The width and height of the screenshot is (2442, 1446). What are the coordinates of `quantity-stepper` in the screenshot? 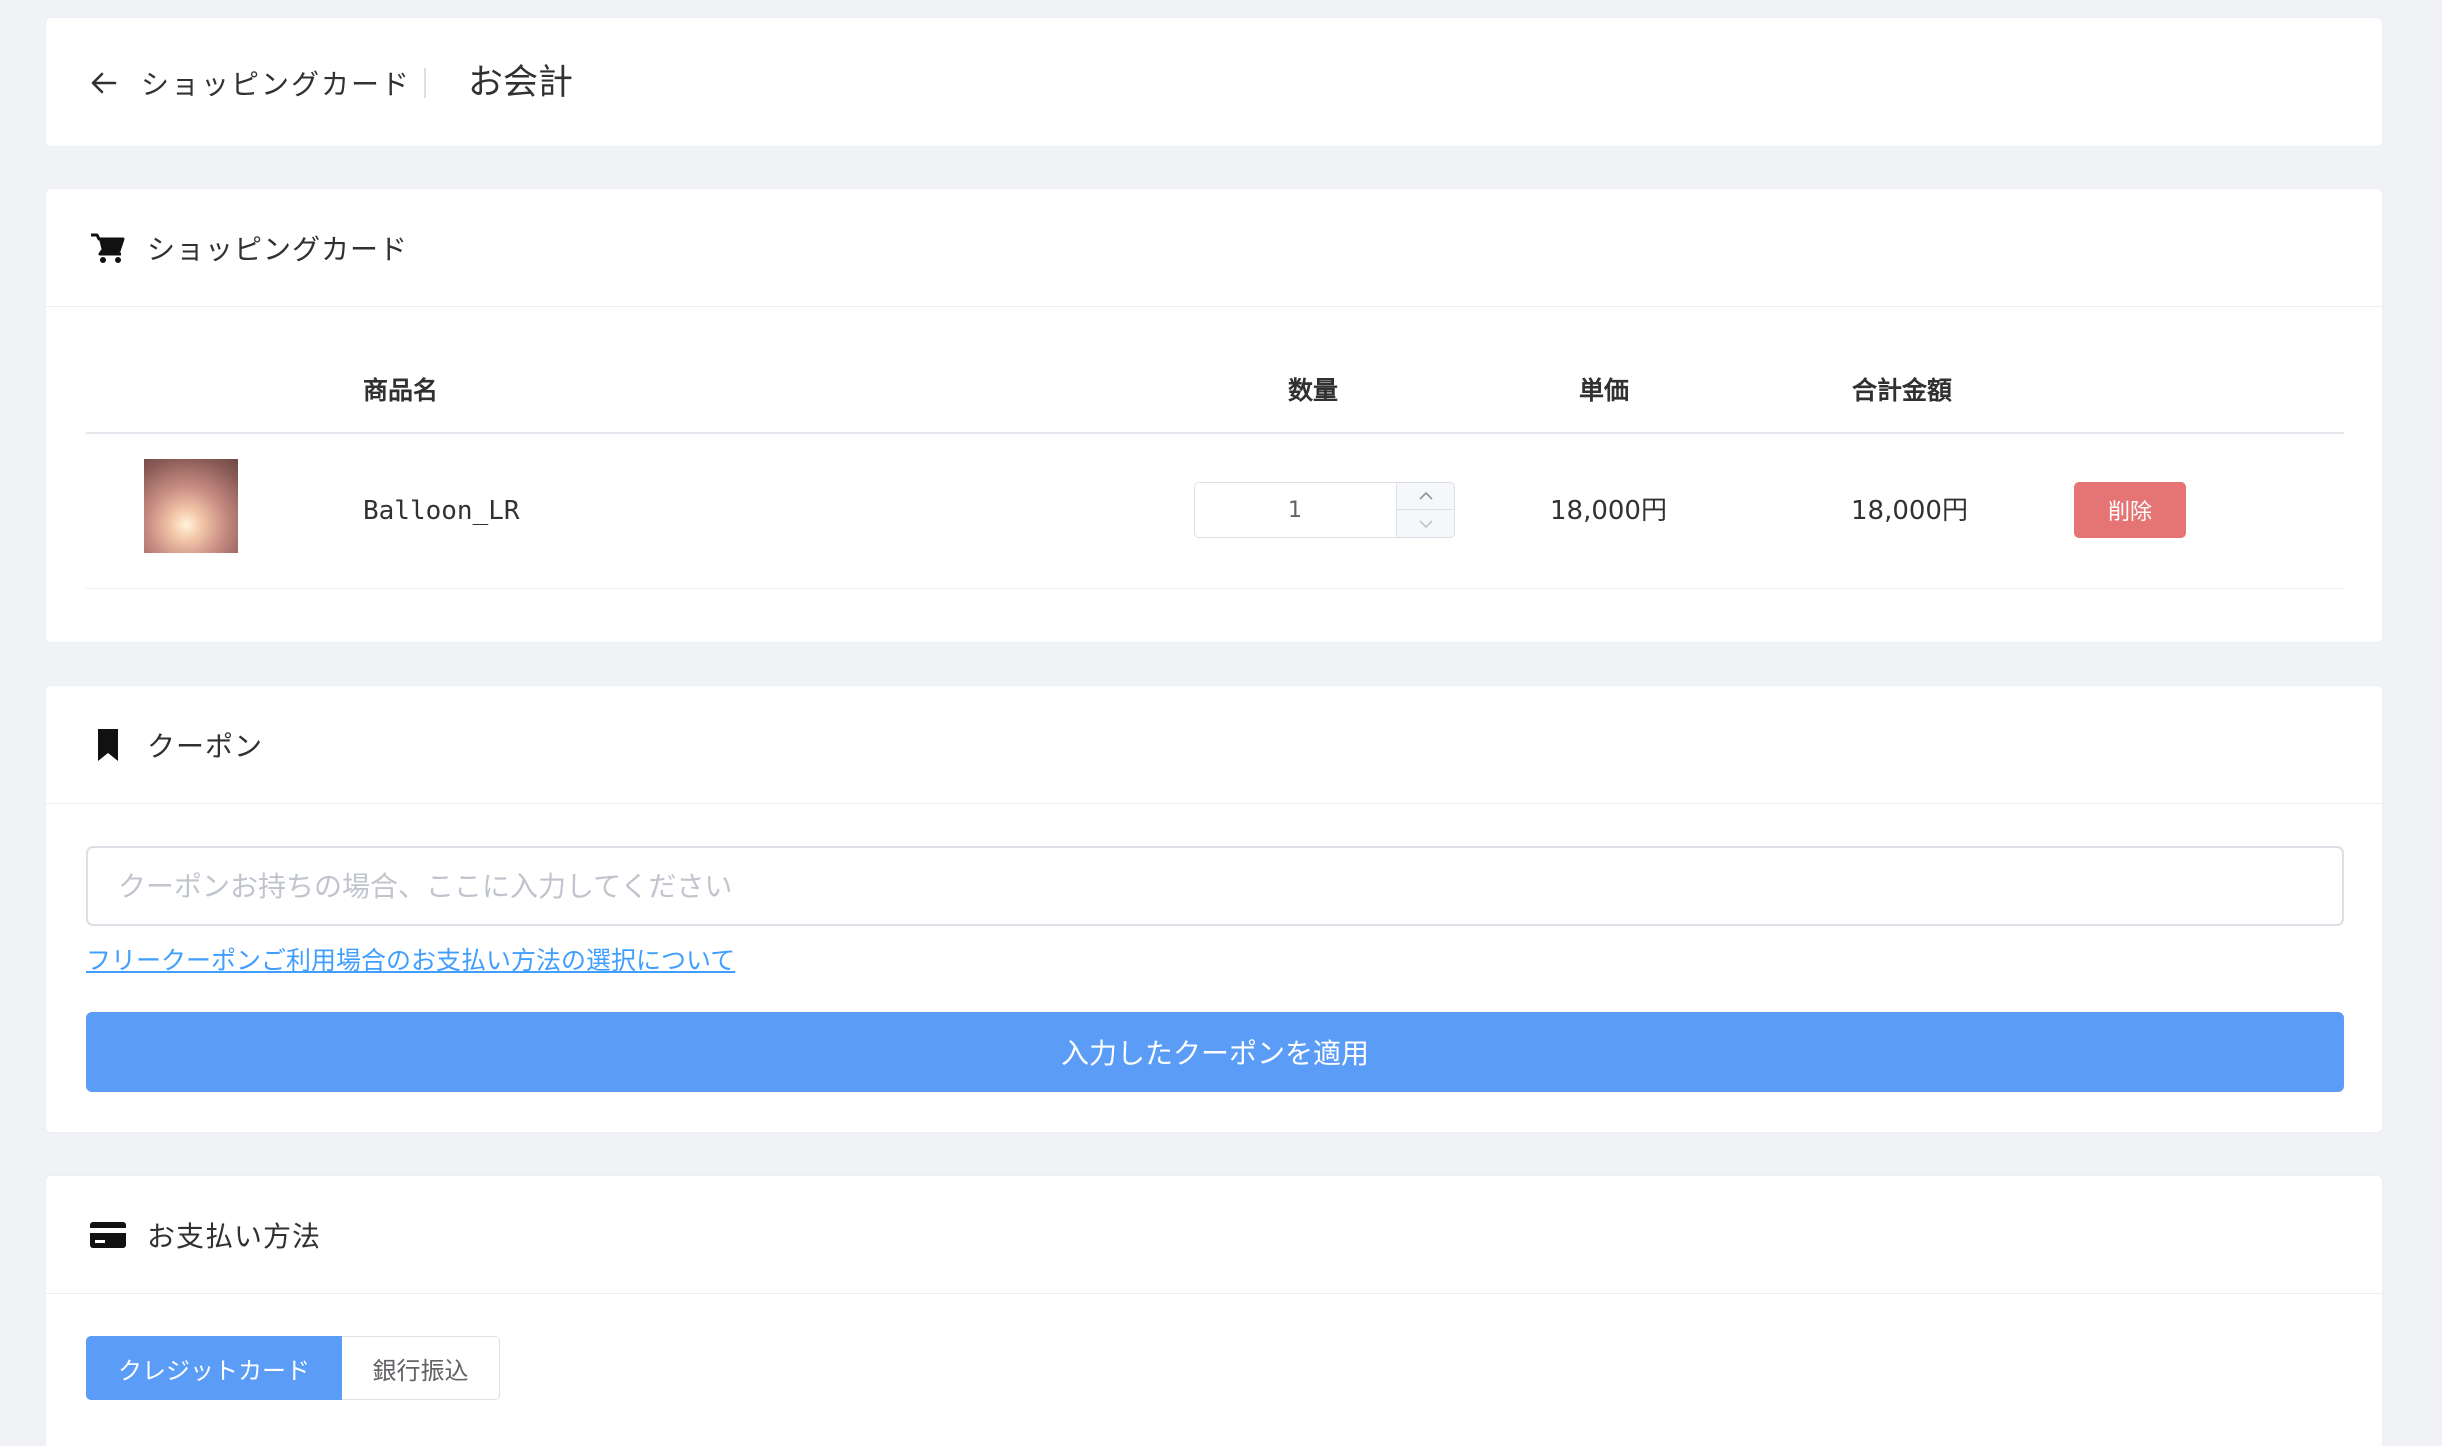 It's located at (1324, 510).